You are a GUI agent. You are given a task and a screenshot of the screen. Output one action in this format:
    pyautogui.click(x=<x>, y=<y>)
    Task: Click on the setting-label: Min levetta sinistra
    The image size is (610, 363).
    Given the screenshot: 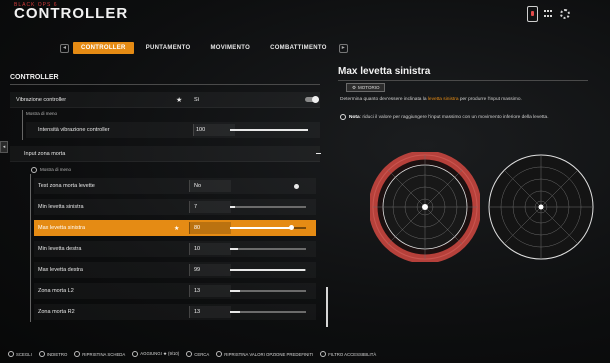 What is the action you would take?
    pyautogui.click(x=61, y=207)
    